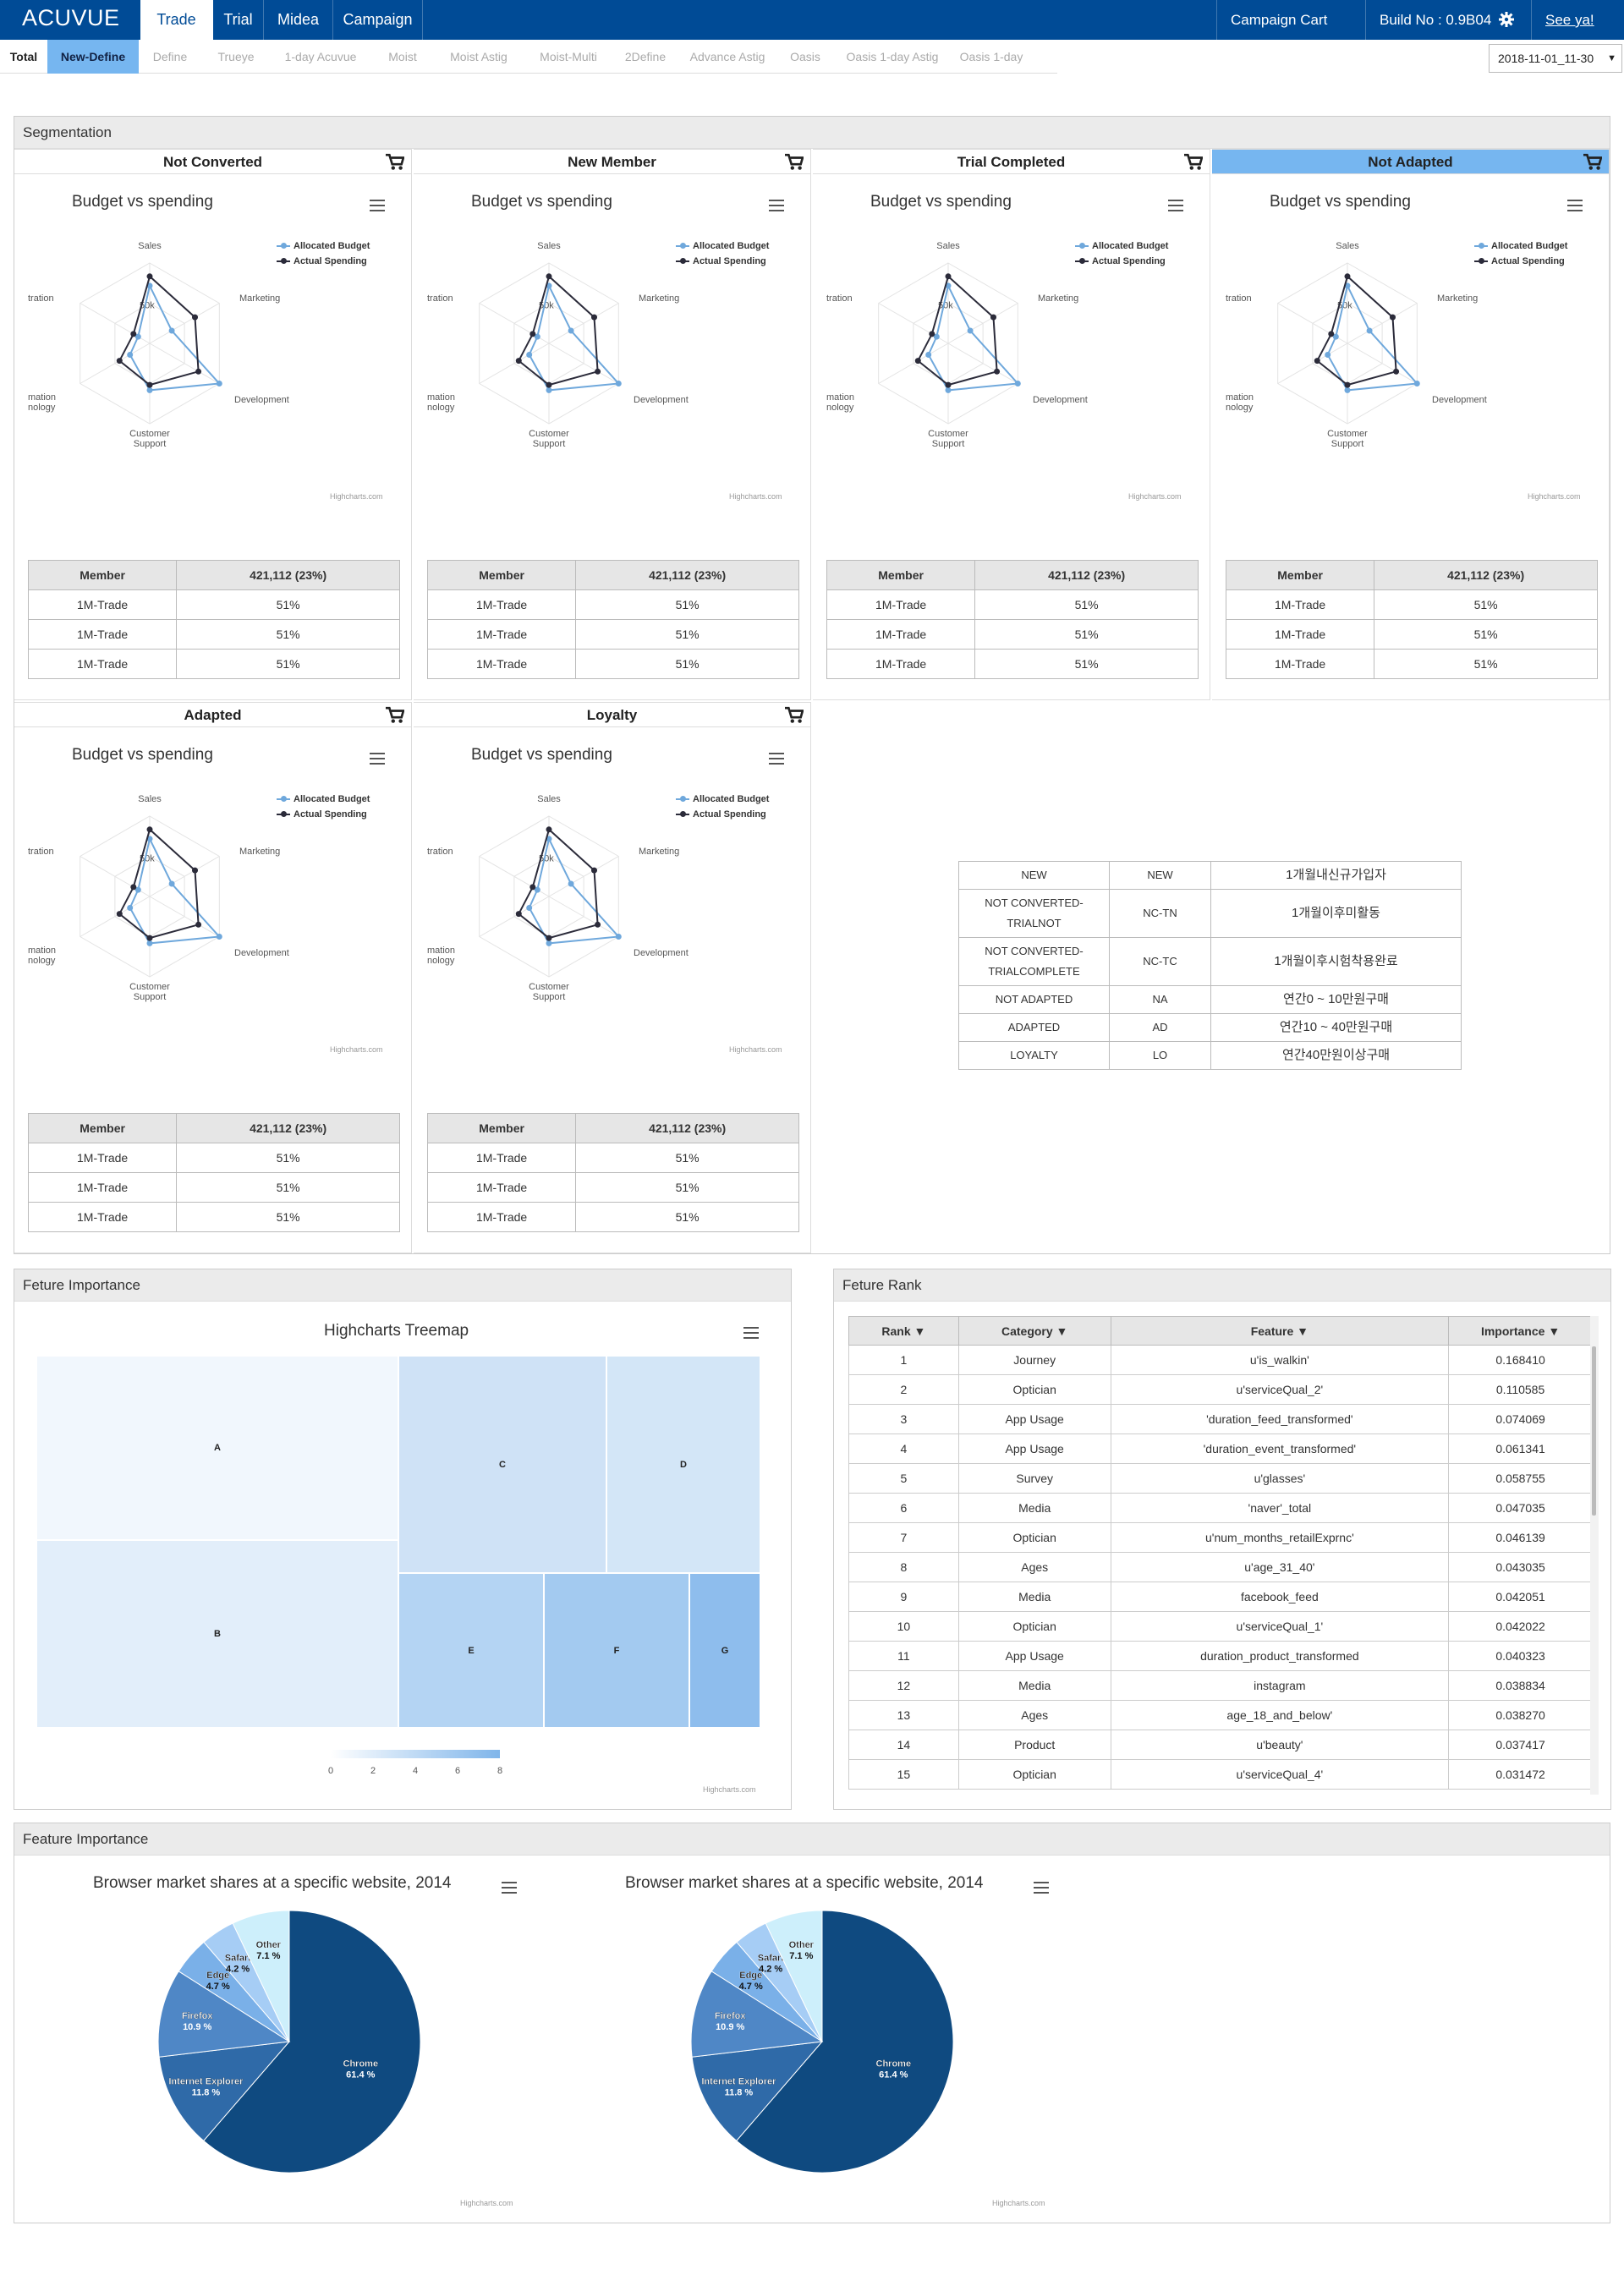 This screenshot has height=2275, width=1624. What do you see at coordinates (568, 57) in the screenshot?
I see `subnav-item-moist-multi: Moist-Multi` at bounding box center [568, 57].